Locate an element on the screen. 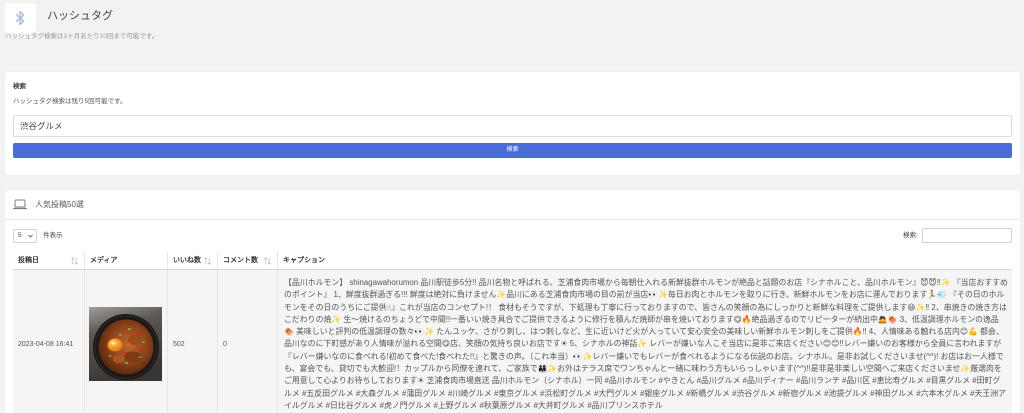 The width and height of the screenshot is (1024, 413). column-header-likes: いいね数 is located at coordinates (193, 260).